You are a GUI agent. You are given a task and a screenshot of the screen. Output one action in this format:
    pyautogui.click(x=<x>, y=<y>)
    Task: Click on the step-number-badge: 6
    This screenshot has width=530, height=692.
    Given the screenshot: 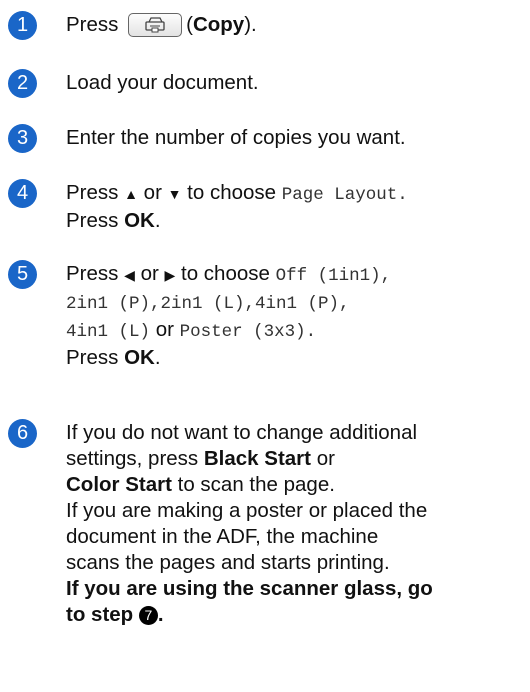 What is the action you would take?
    pyautogui.click(x=22, y=433)
    